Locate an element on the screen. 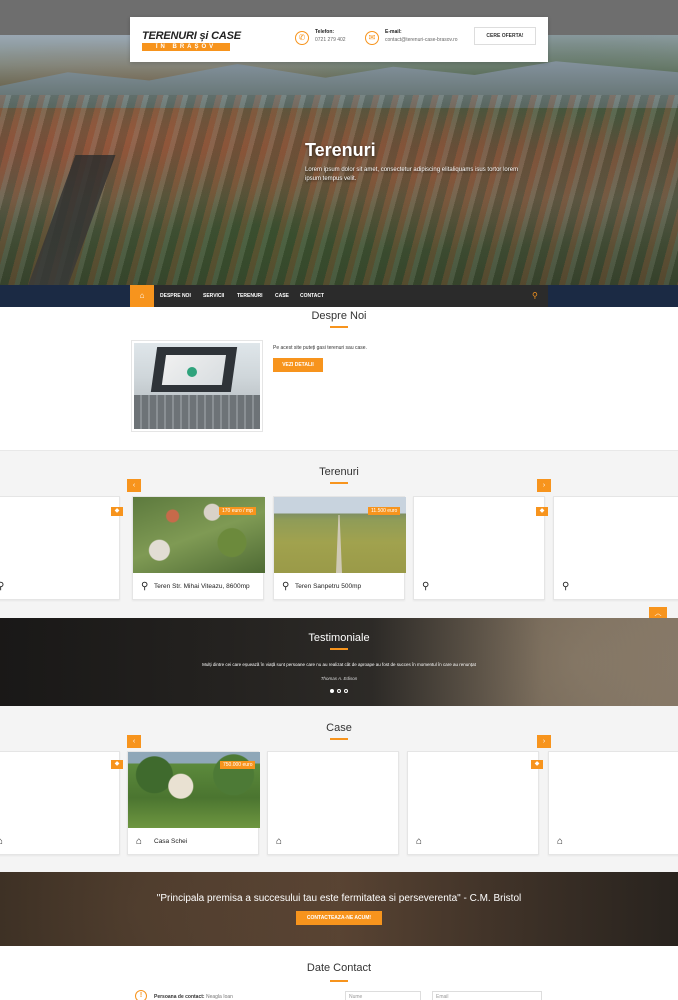  despre-image is located at coordinates (197, 386).